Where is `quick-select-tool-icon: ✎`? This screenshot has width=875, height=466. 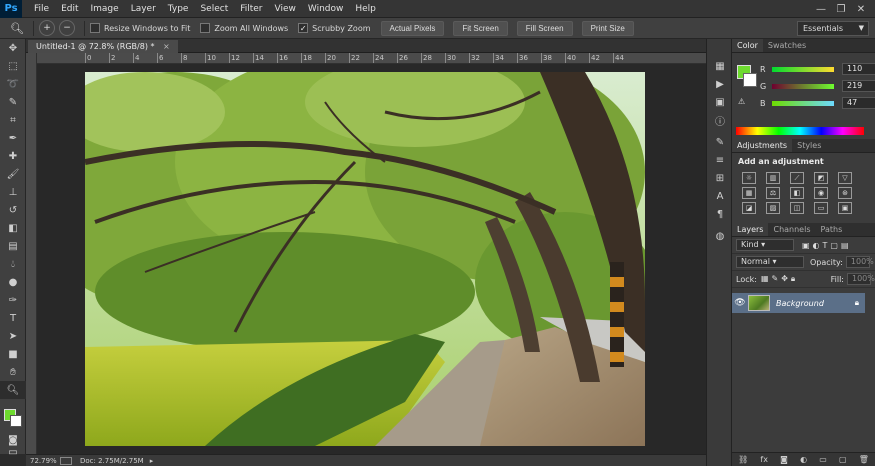
quick-select-tool-icon: ✎ is located at coordinates (13, 102).